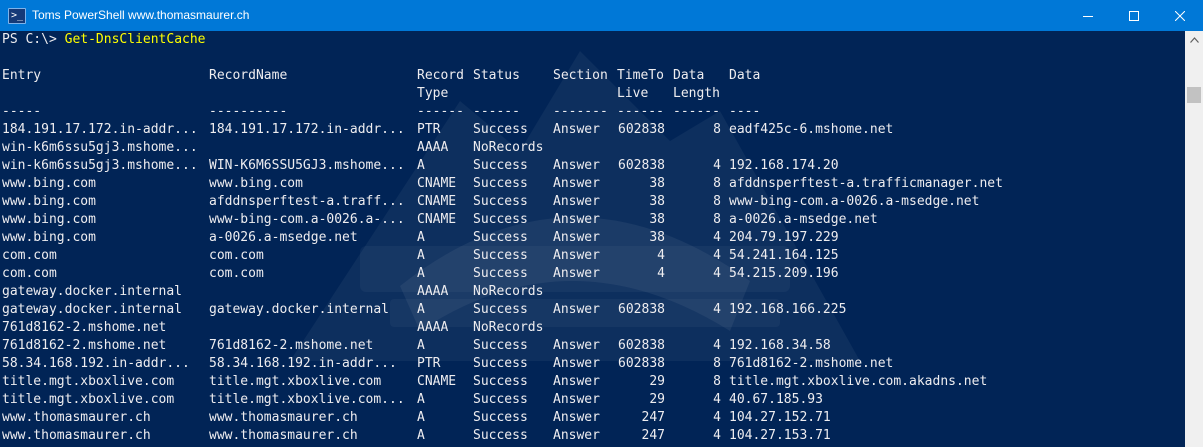  What do you see at coordinates (1194, 95) in the screenshot?
I see `scrollbar-thumb` at bounding box center [1194, 95].